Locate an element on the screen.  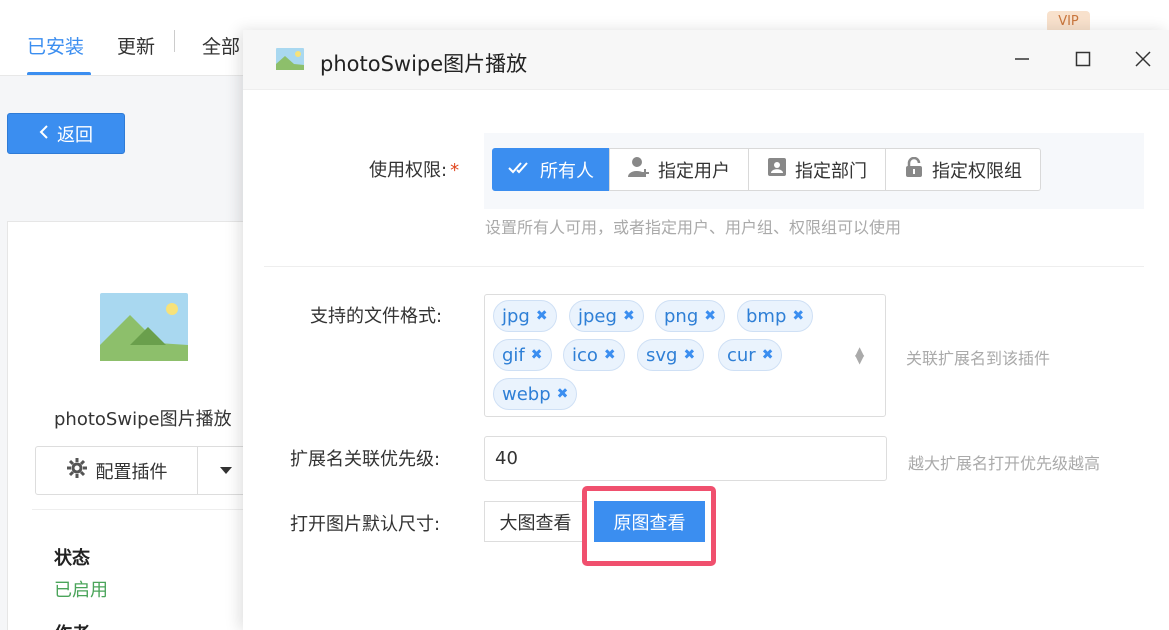
priority-hint: 越大扩展名打开优先级越高 is located at coordinates (1004, 463).